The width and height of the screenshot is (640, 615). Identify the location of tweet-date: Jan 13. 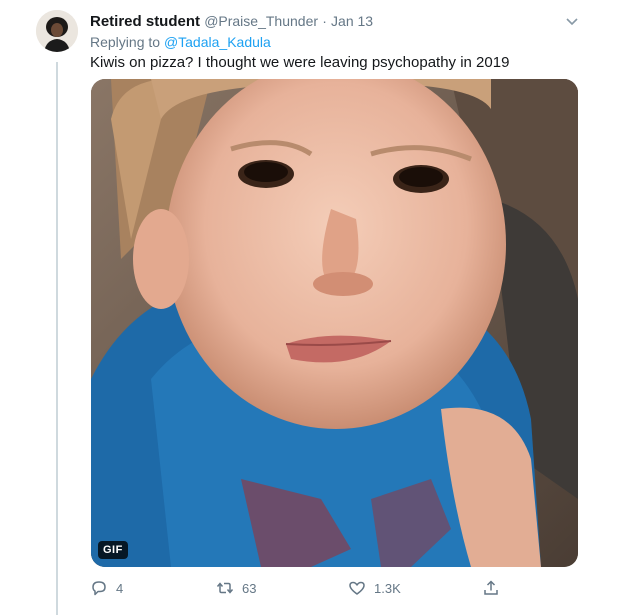
(352, 21).